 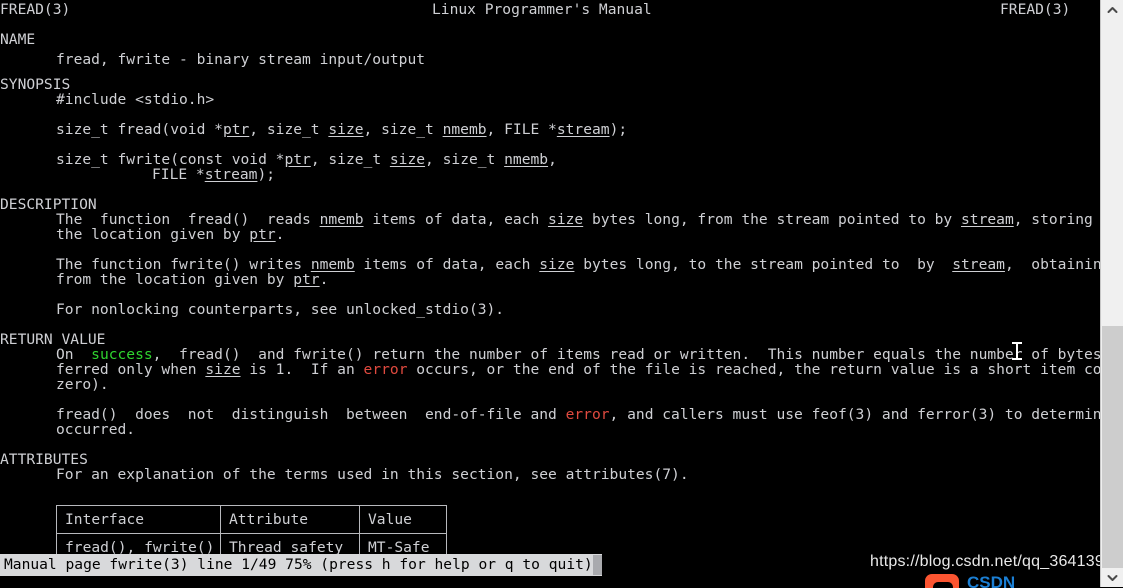 I want to click on section-heading-name: NAME, so click(x=18, y=39).